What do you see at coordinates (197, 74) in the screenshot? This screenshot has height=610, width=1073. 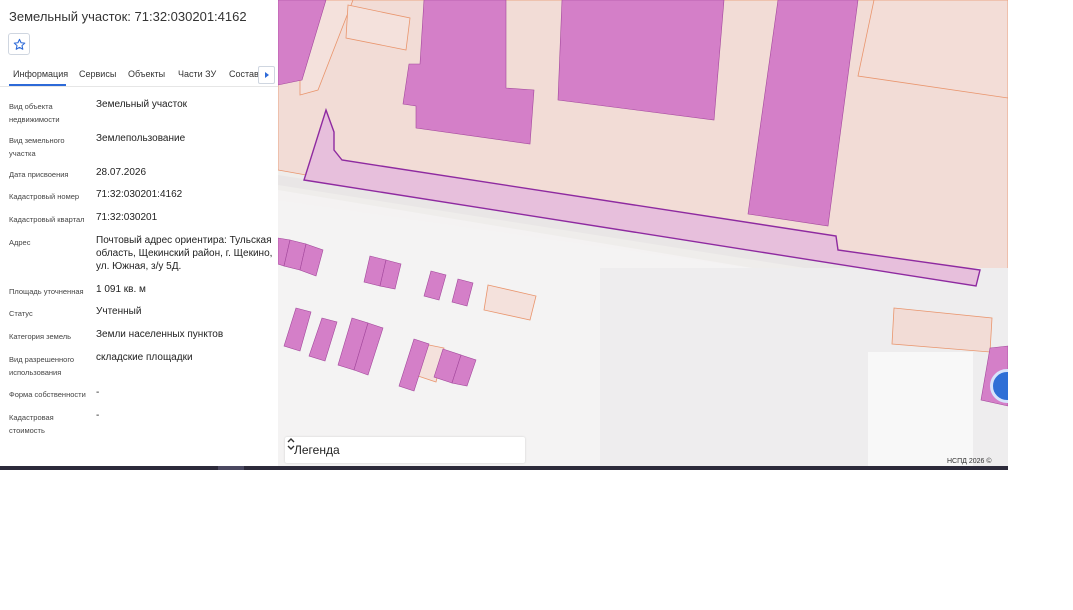 I see `tab-parts: Части ЗУ` at bounding box center [197, 74].